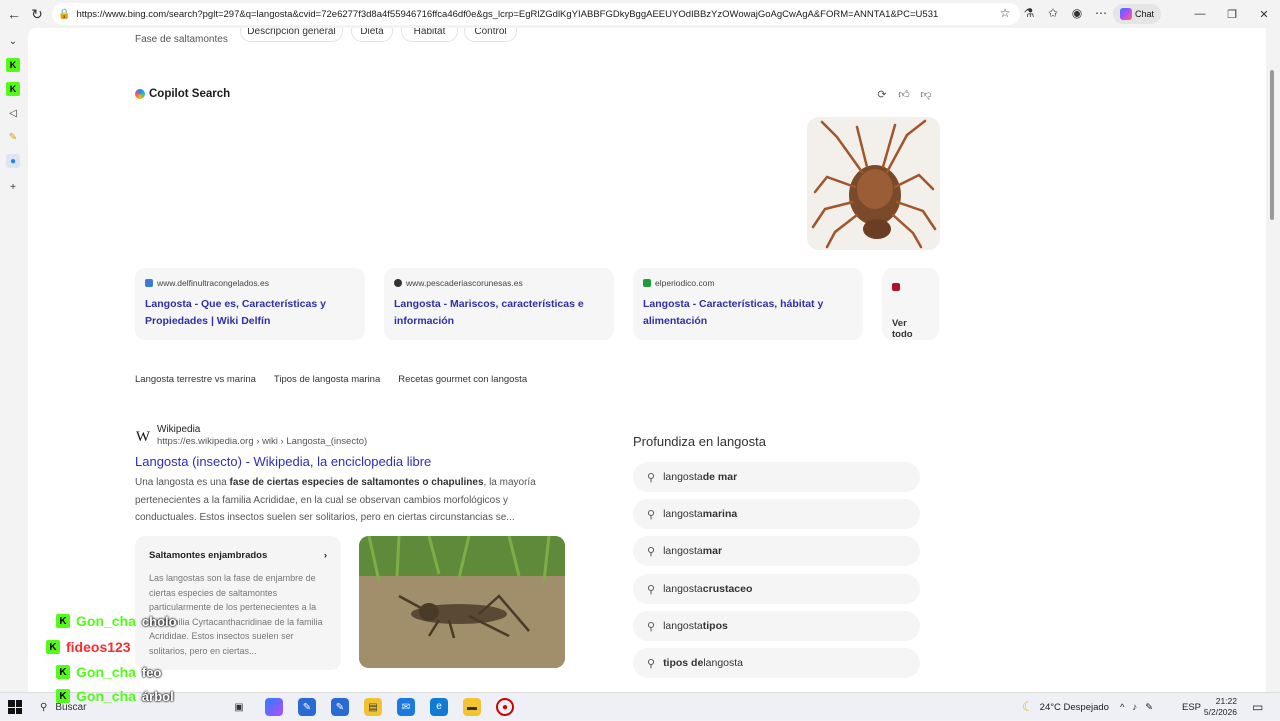 The image size is (1280, 721). What do you see at coordinates (712, 551) in the screenshot?
I see `related-bold: mar` at bounding box center [712, 551].